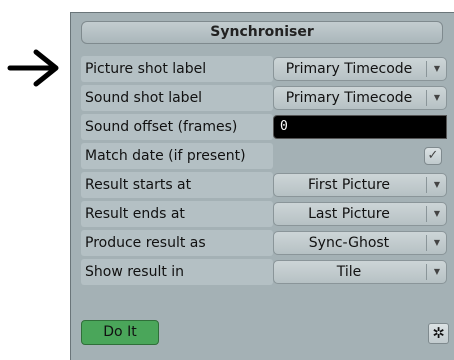 The image size is (454, 360). I want to click on result-ends-at-select: Last Picture ▼, so click(360, 214).